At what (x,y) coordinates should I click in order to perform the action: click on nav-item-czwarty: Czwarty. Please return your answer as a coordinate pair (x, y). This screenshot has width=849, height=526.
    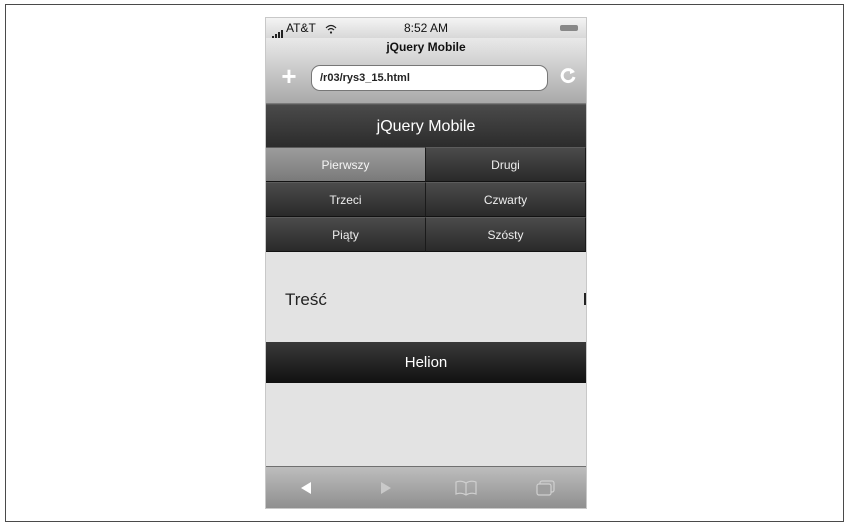
    Looking at the image, I should click on (506, 199).